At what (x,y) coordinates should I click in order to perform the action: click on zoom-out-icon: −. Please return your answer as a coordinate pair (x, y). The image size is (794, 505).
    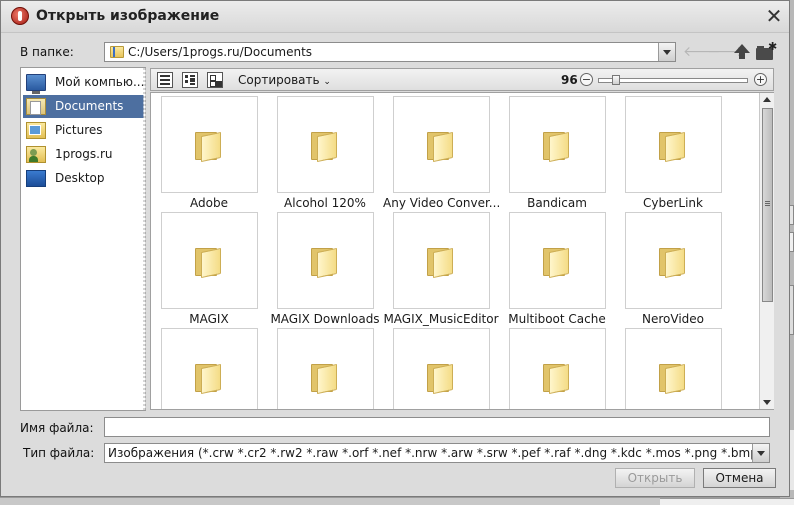
    Looking at the image, I should click on (586, 79).